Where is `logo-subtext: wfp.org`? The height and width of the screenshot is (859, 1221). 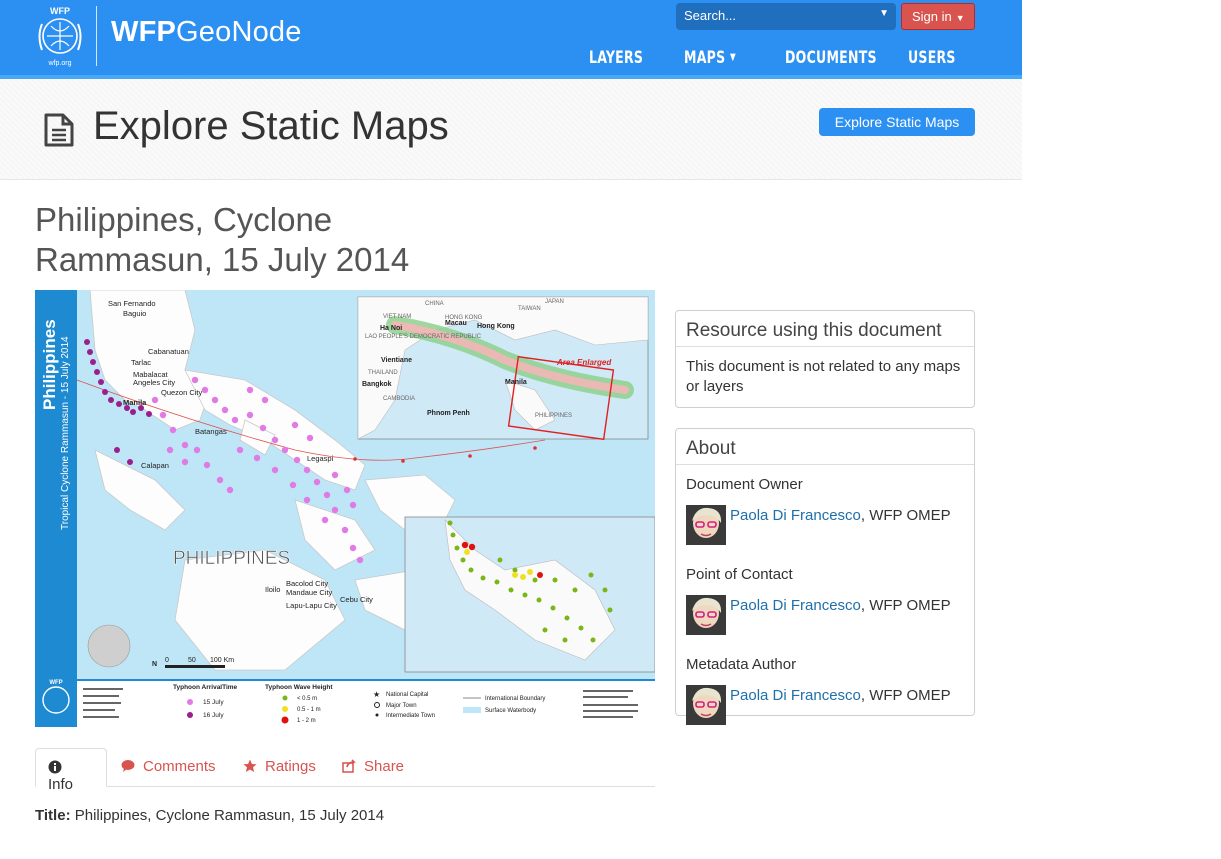
logo-subtext: wfp.org is located at coordinates (60, 63).